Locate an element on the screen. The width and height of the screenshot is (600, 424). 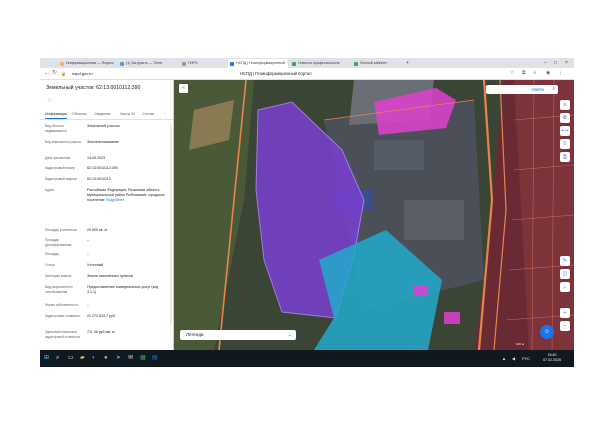
file-explorer-icon: ▰ is located at coordinates (82, 358).